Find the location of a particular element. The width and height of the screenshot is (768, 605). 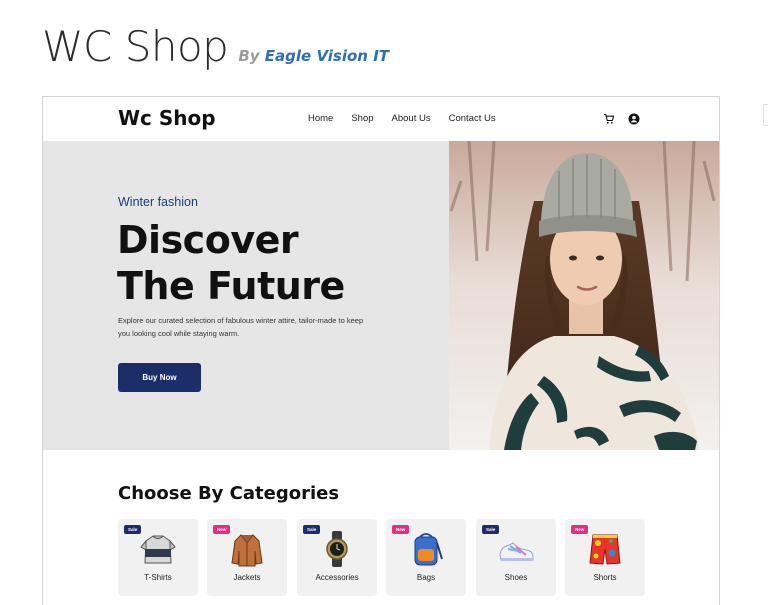

main-menu: Home Shop About Us Contact Us is located at coordinates (402, 118).